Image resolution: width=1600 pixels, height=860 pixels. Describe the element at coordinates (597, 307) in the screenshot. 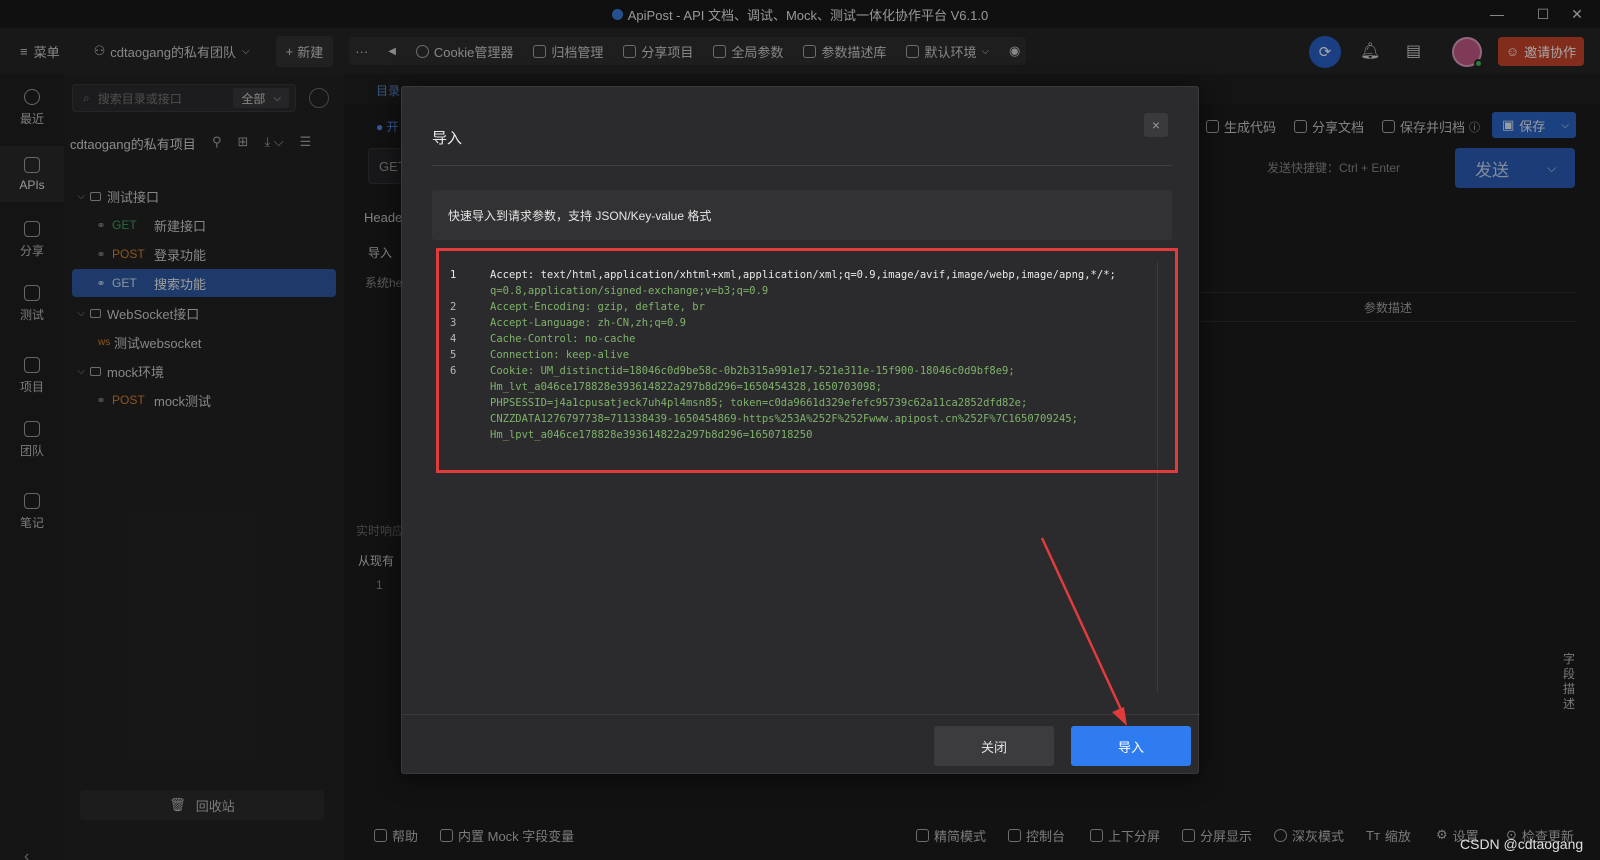

I see `code-text: Accept-Encoding: gzip, deflate, br` at that location.